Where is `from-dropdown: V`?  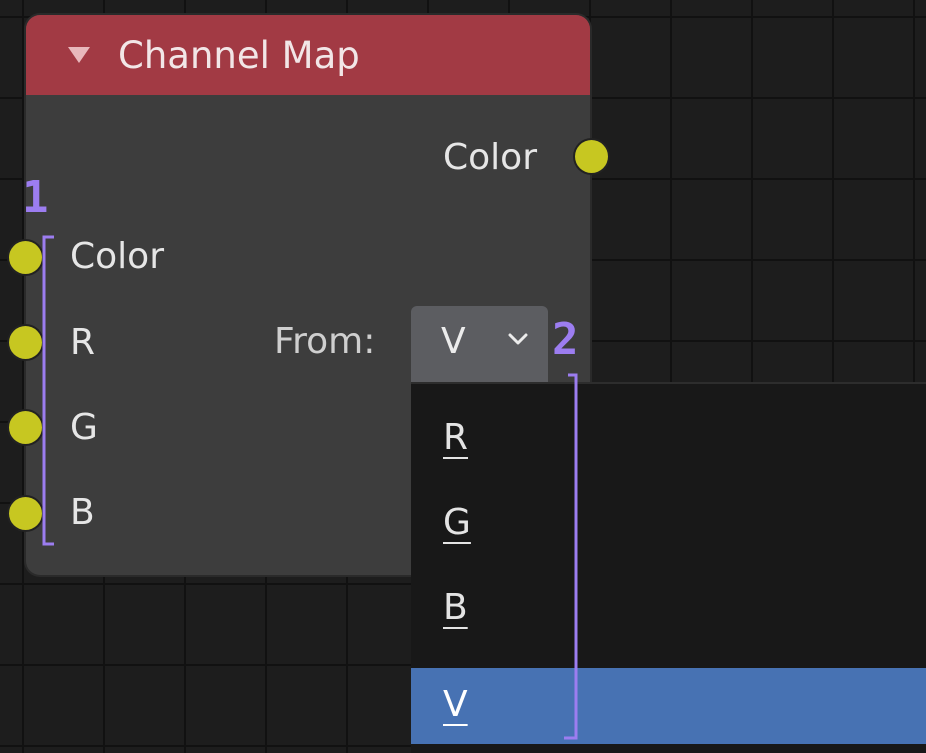
from-dropdown: V is located at coordinates (479, 344).